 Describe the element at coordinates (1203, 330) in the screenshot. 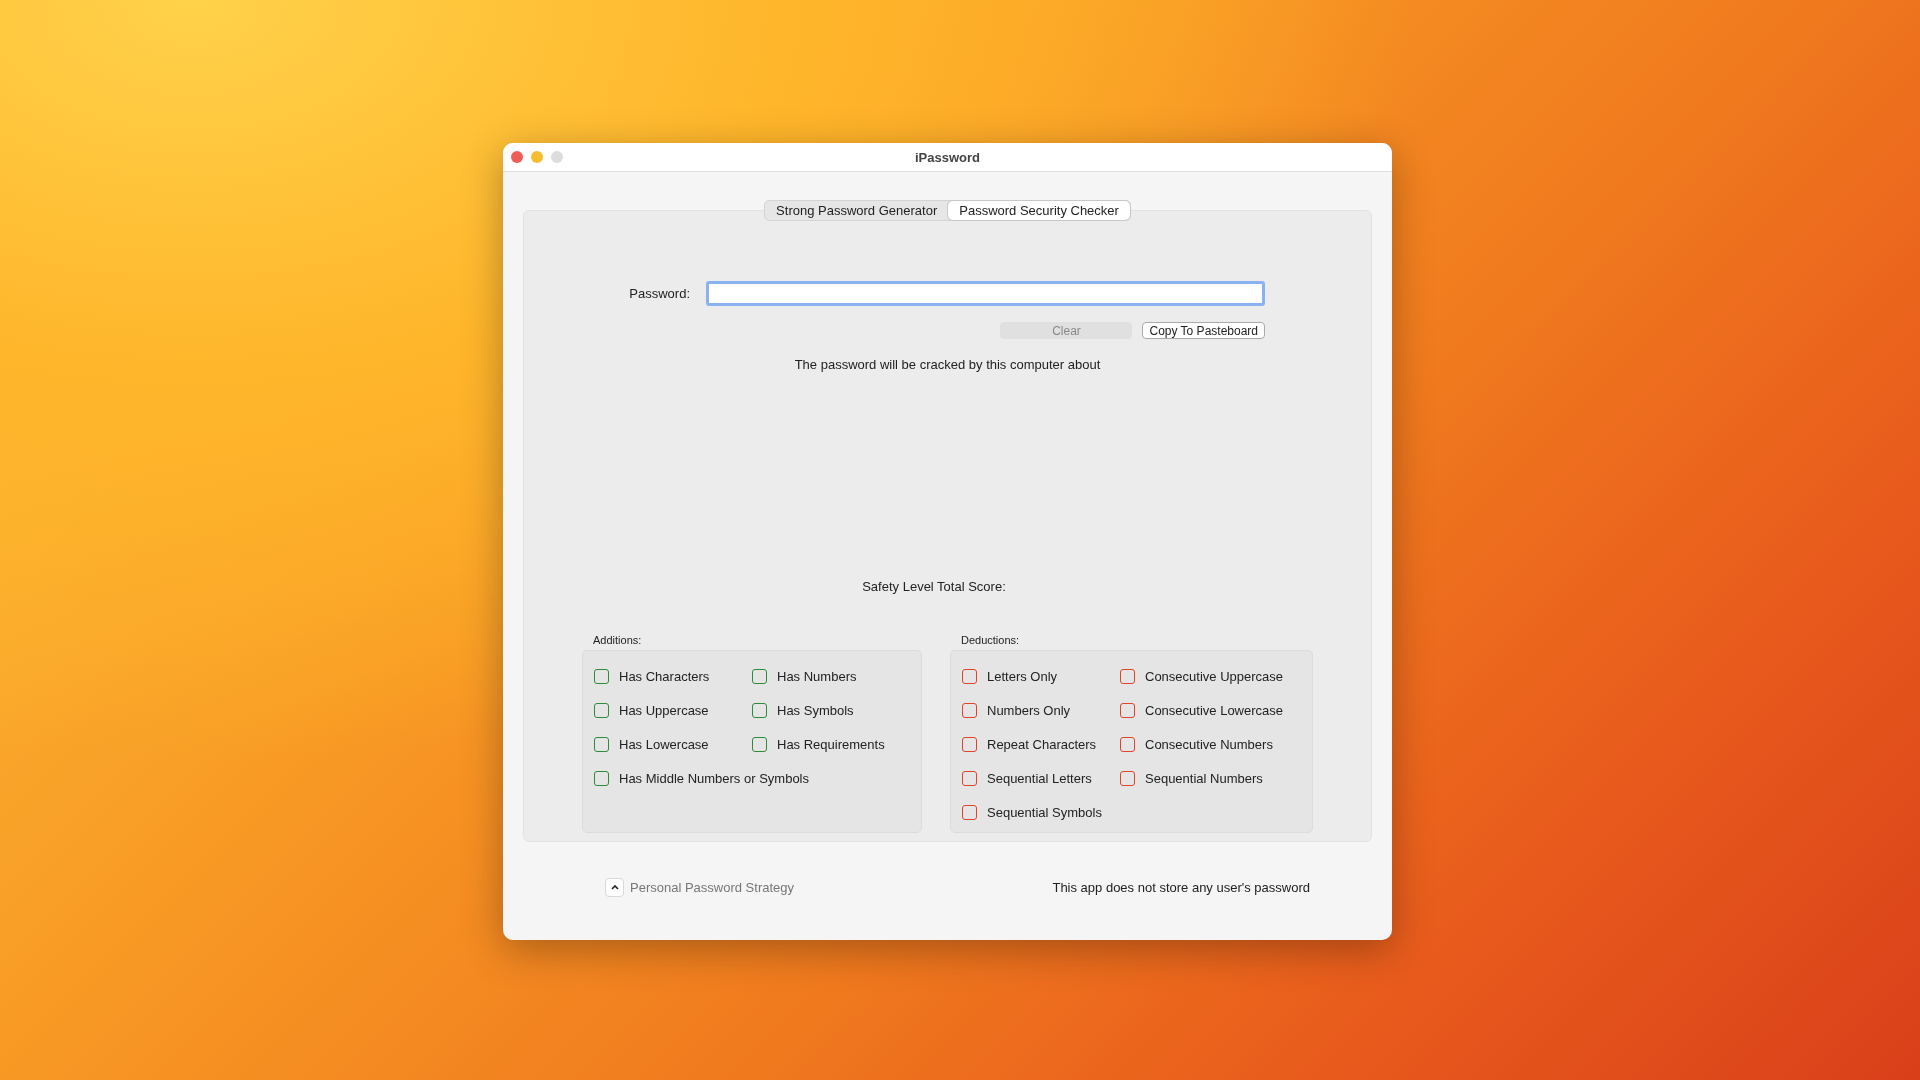

I see `copy-button: Copy To Pasteboard` at that location.